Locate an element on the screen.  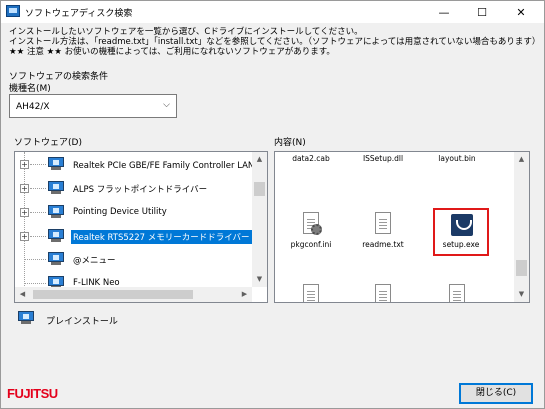
tree-item-label: @メニュー is located at coordinates (94, 261).